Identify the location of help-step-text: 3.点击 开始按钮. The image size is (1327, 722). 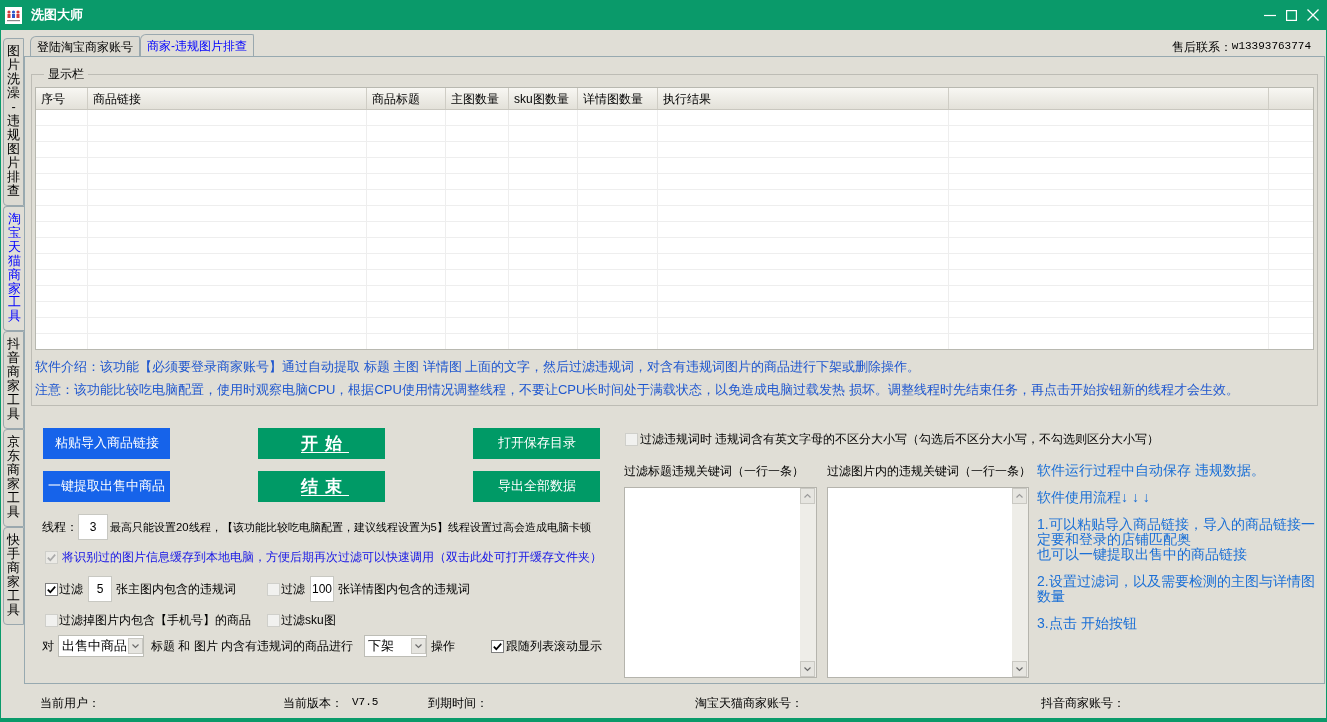
(1087, 623).